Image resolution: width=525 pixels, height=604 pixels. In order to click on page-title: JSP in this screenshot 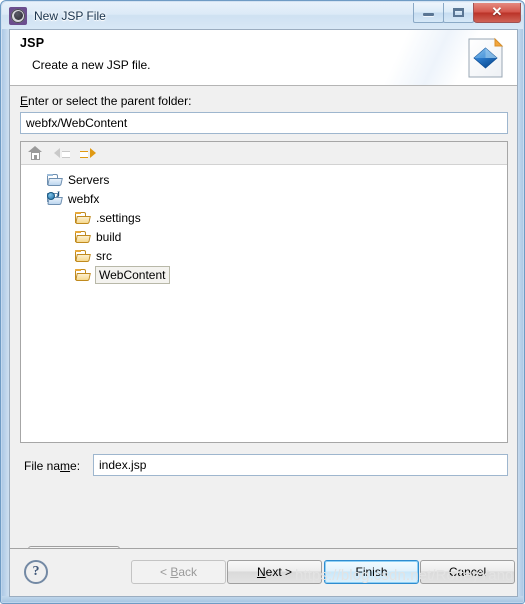, I will do `click(32, 43)`.